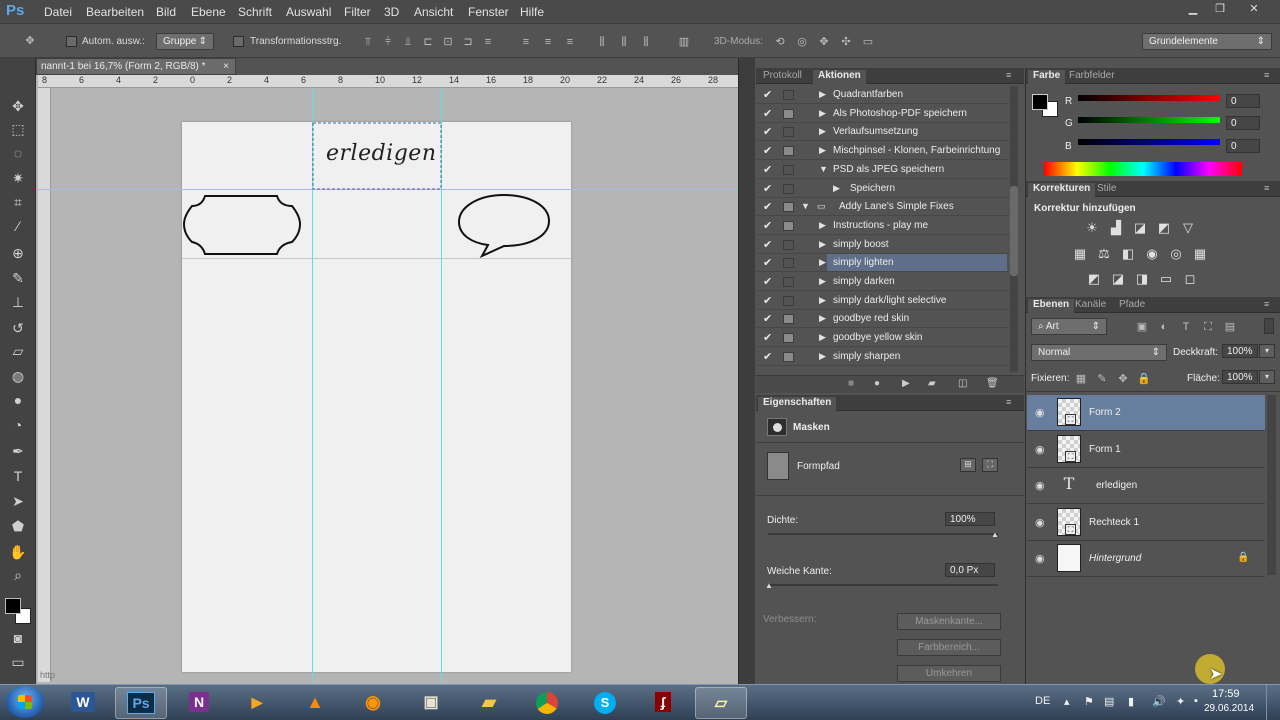  Describe the element at coordinates (883, 114) in the screenshot. I see `action-row: ✔ ▶ Als Photoshop-PDF speichern` at that location.